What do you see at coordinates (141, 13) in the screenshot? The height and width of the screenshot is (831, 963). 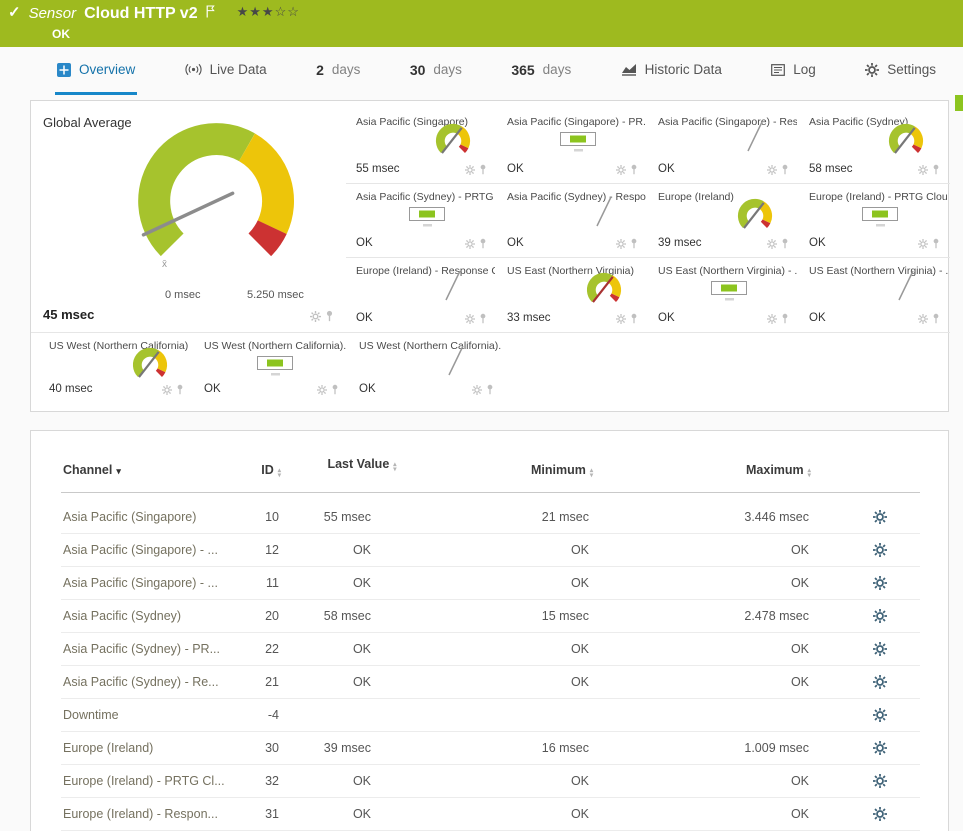 I see `sensor-name: Cloud HTTP v2` at bounding box center [141, 13].